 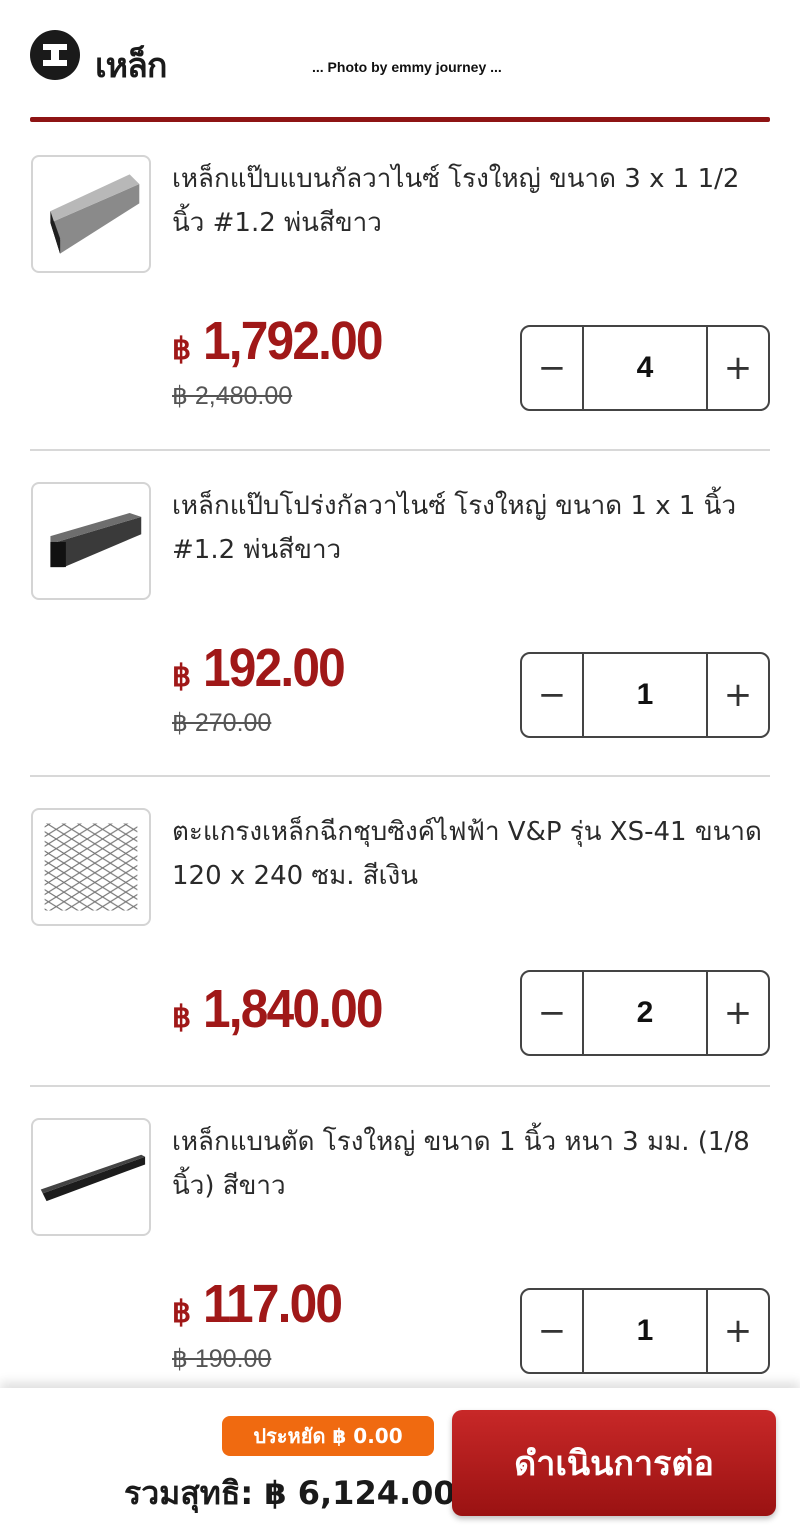 What do you see at coordinates (222, 1359) in the screenshot?
I see `original-price: ฿ 190.00` at bounding box center [222, 1359].